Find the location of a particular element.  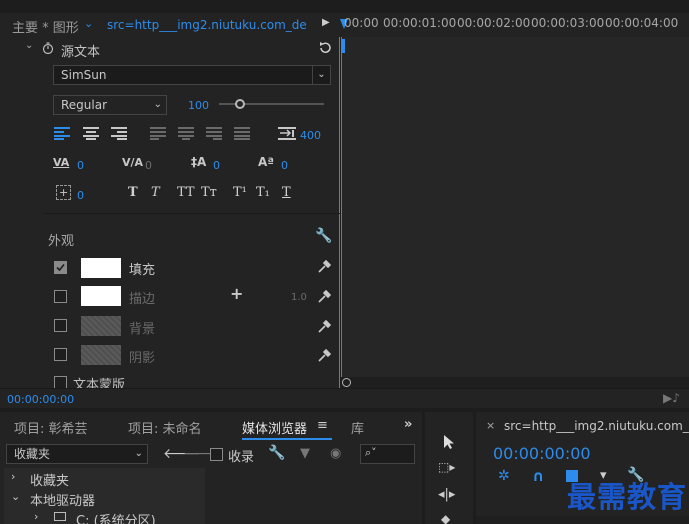

filter-icon: ▼ is located at coordinates (305, 453).